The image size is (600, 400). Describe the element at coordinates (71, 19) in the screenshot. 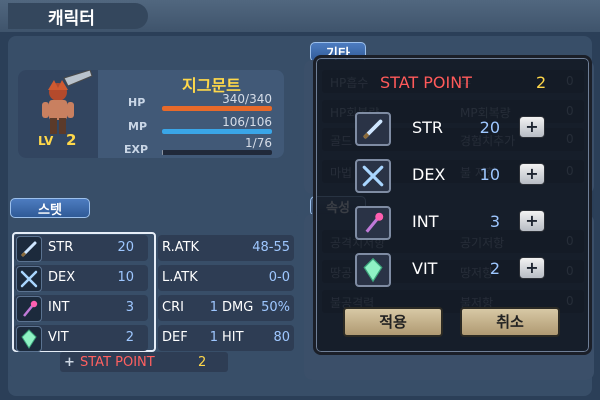

I see `window-title: 캐릭터` at that location.